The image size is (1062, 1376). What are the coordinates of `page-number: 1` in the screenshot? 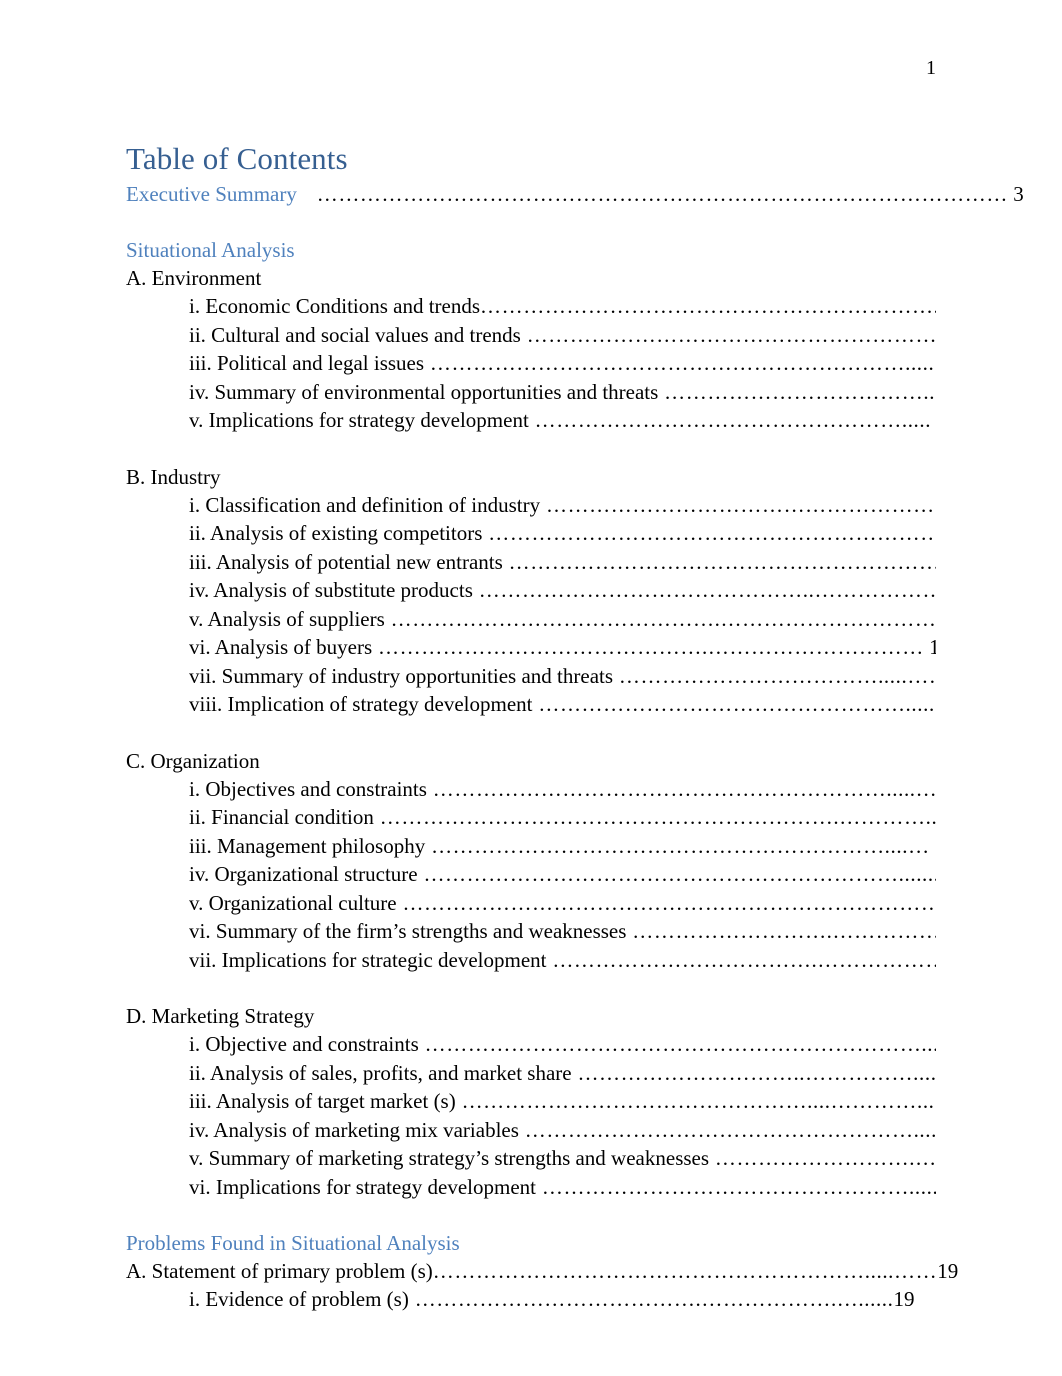 It's located at (931, 68).